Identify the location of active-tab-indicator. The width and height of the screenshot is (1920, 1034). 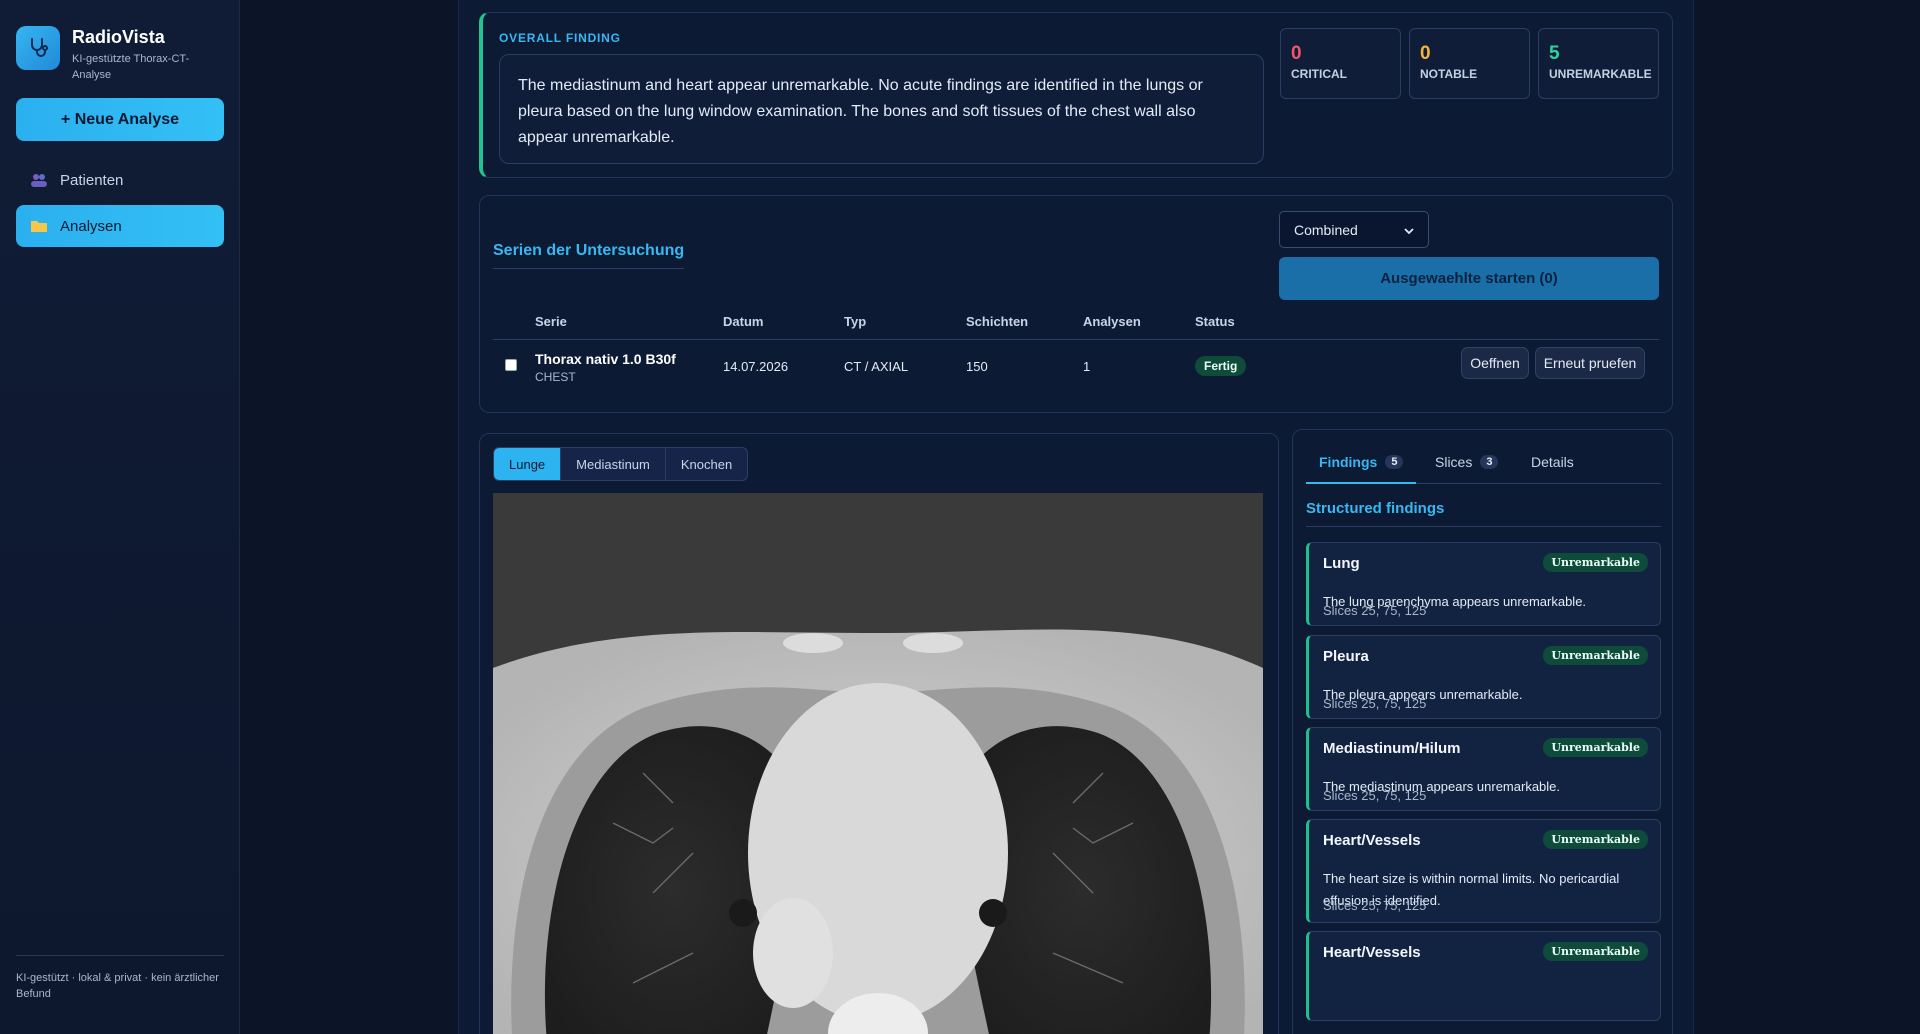
(1361, 483).